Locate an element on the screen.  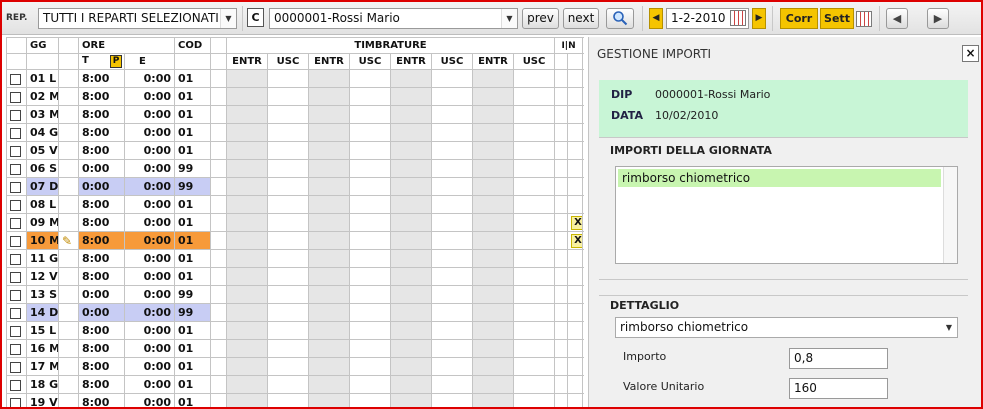
table-row: 15 L 8:00 0:00 01 is located at coordinates (295, 330).